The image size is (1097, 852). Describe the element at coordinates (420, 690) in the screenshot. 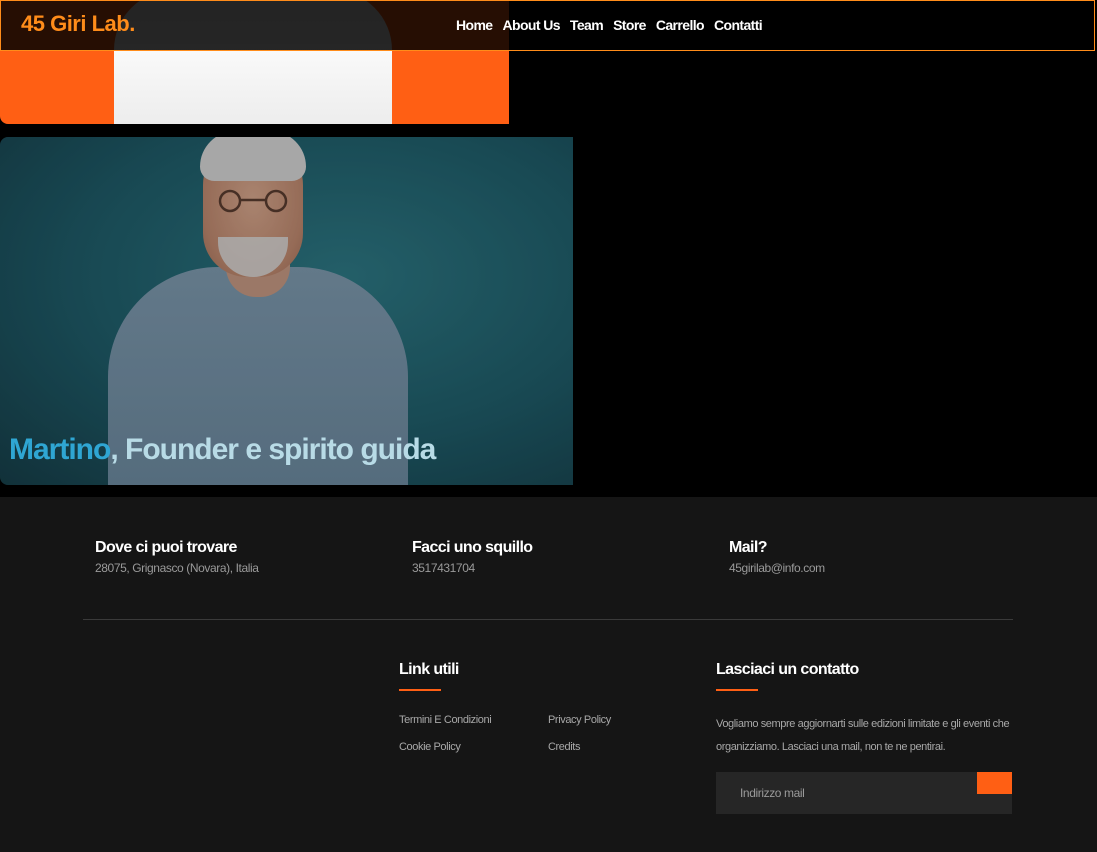

I see `useful-links-underline` at that location.